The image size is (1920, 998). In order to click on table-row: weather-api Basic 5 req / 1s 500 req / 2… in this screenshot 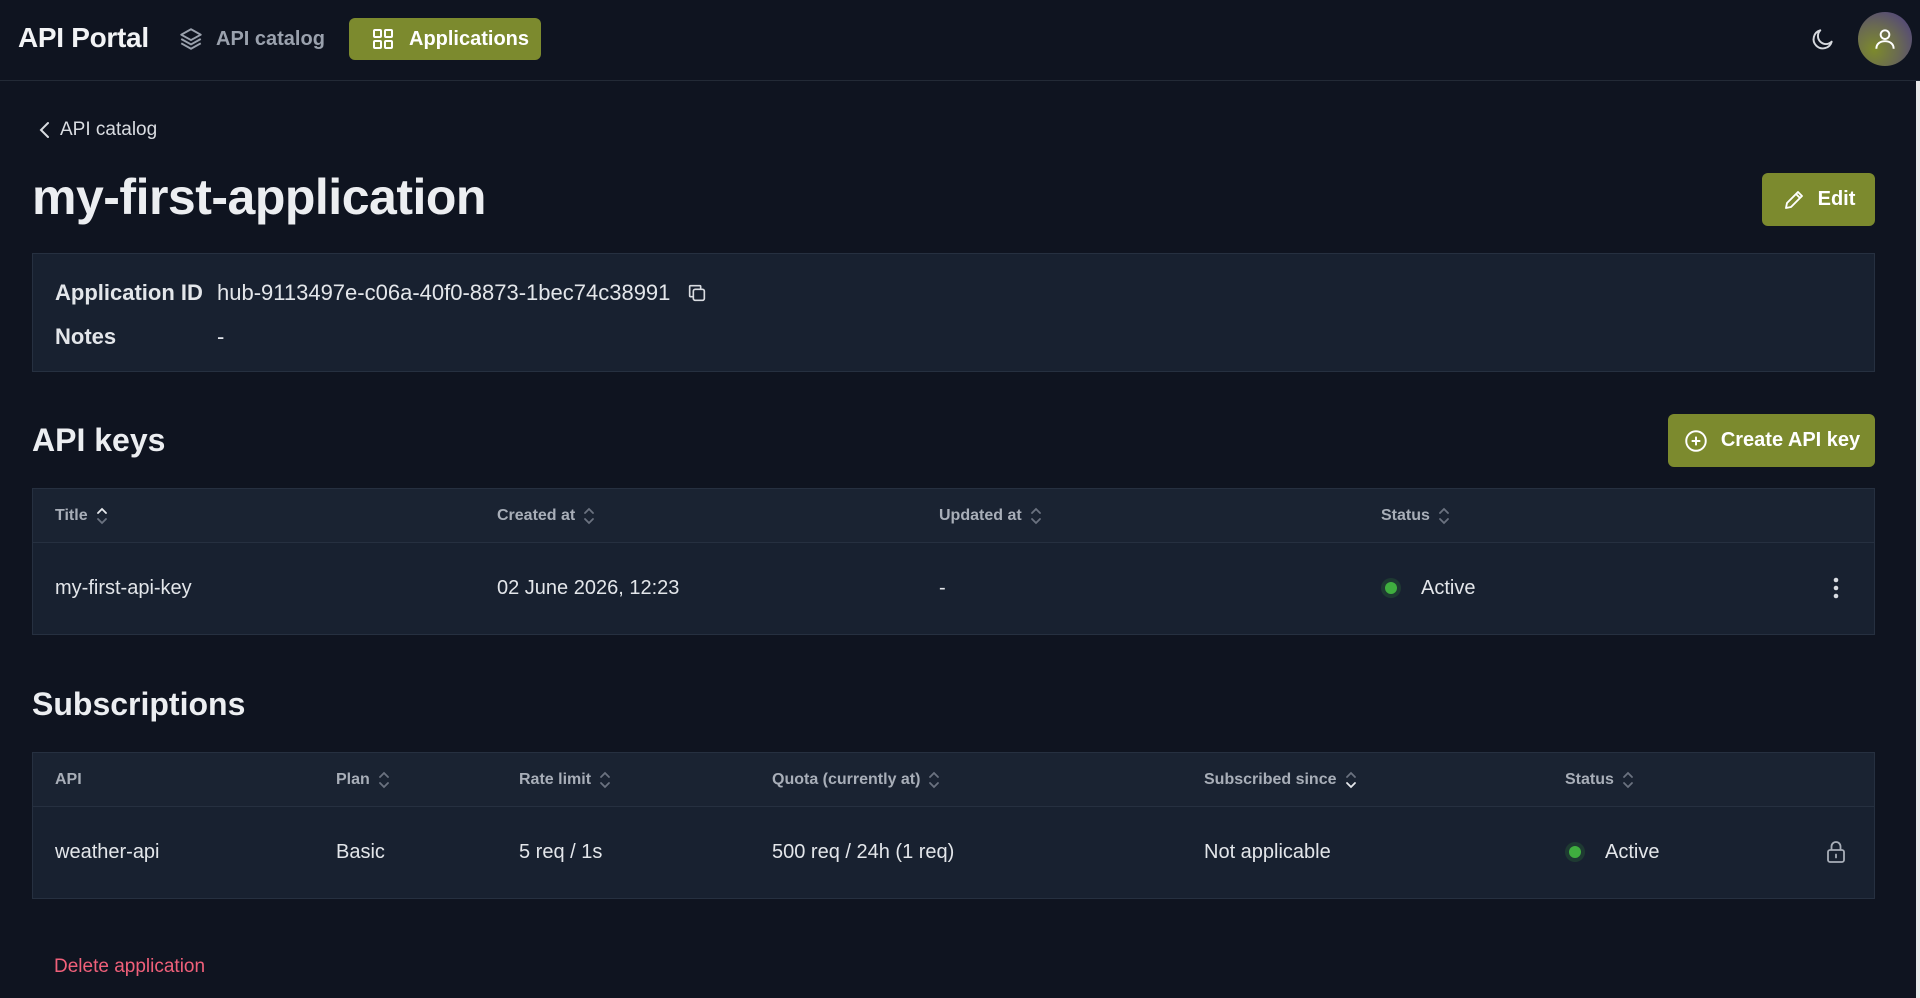, I will do `click(953, 852)`.